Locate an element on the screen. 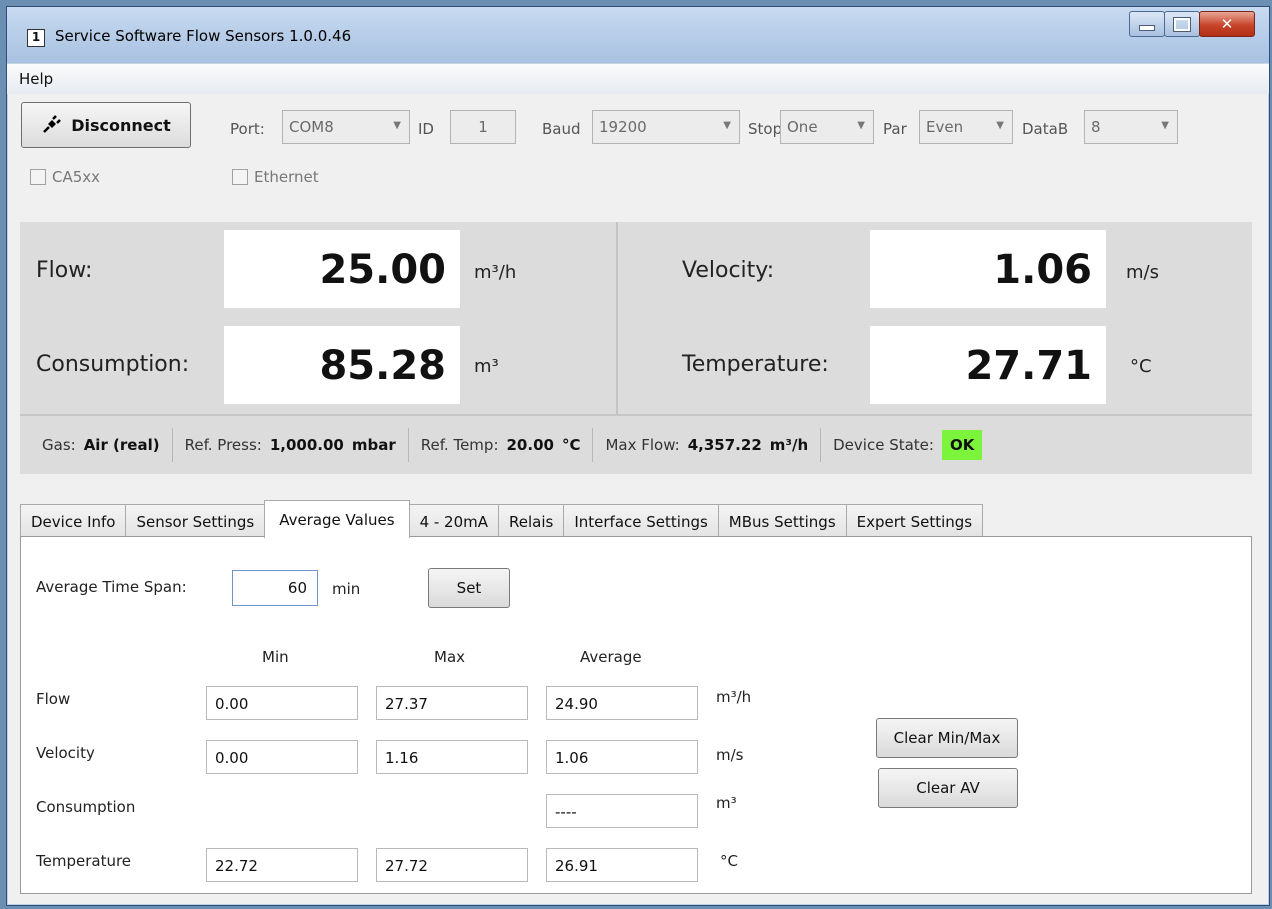 The width and height of the screenshot is (1272, 909). row-label-temperature: Temperature is located at coordinates (84, 861).